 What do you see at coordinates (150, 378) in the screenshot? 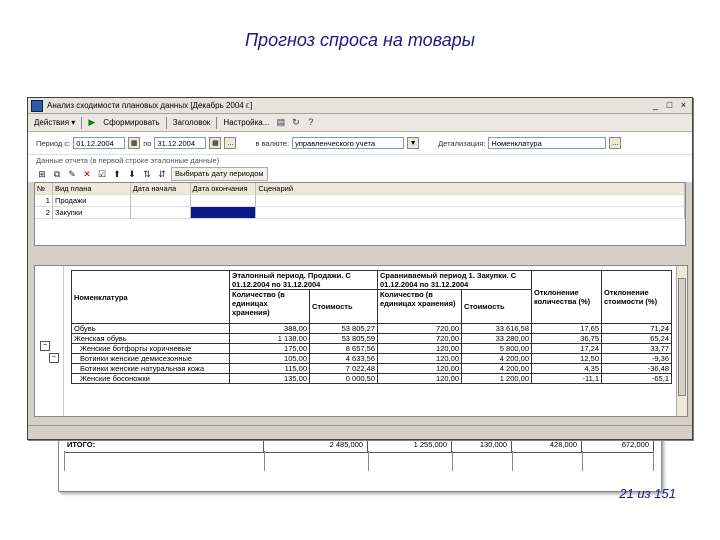
I see `nomenclature-cell: Женские босоножки` at bounding box center [150, 378].